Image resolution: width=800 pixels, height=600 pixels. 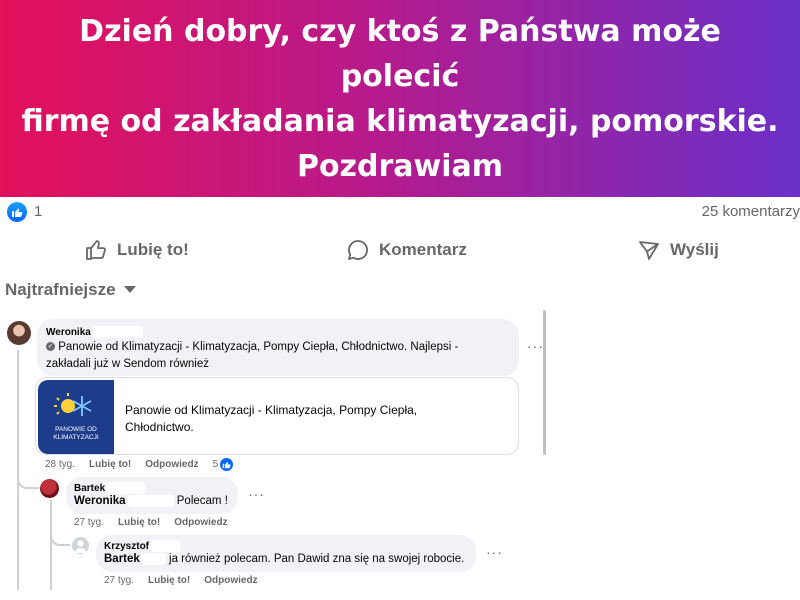 What do you see at coordinates (544, 382) in the screenshot?
I see `comments-scrollbar` at bounding box center [544, 382].